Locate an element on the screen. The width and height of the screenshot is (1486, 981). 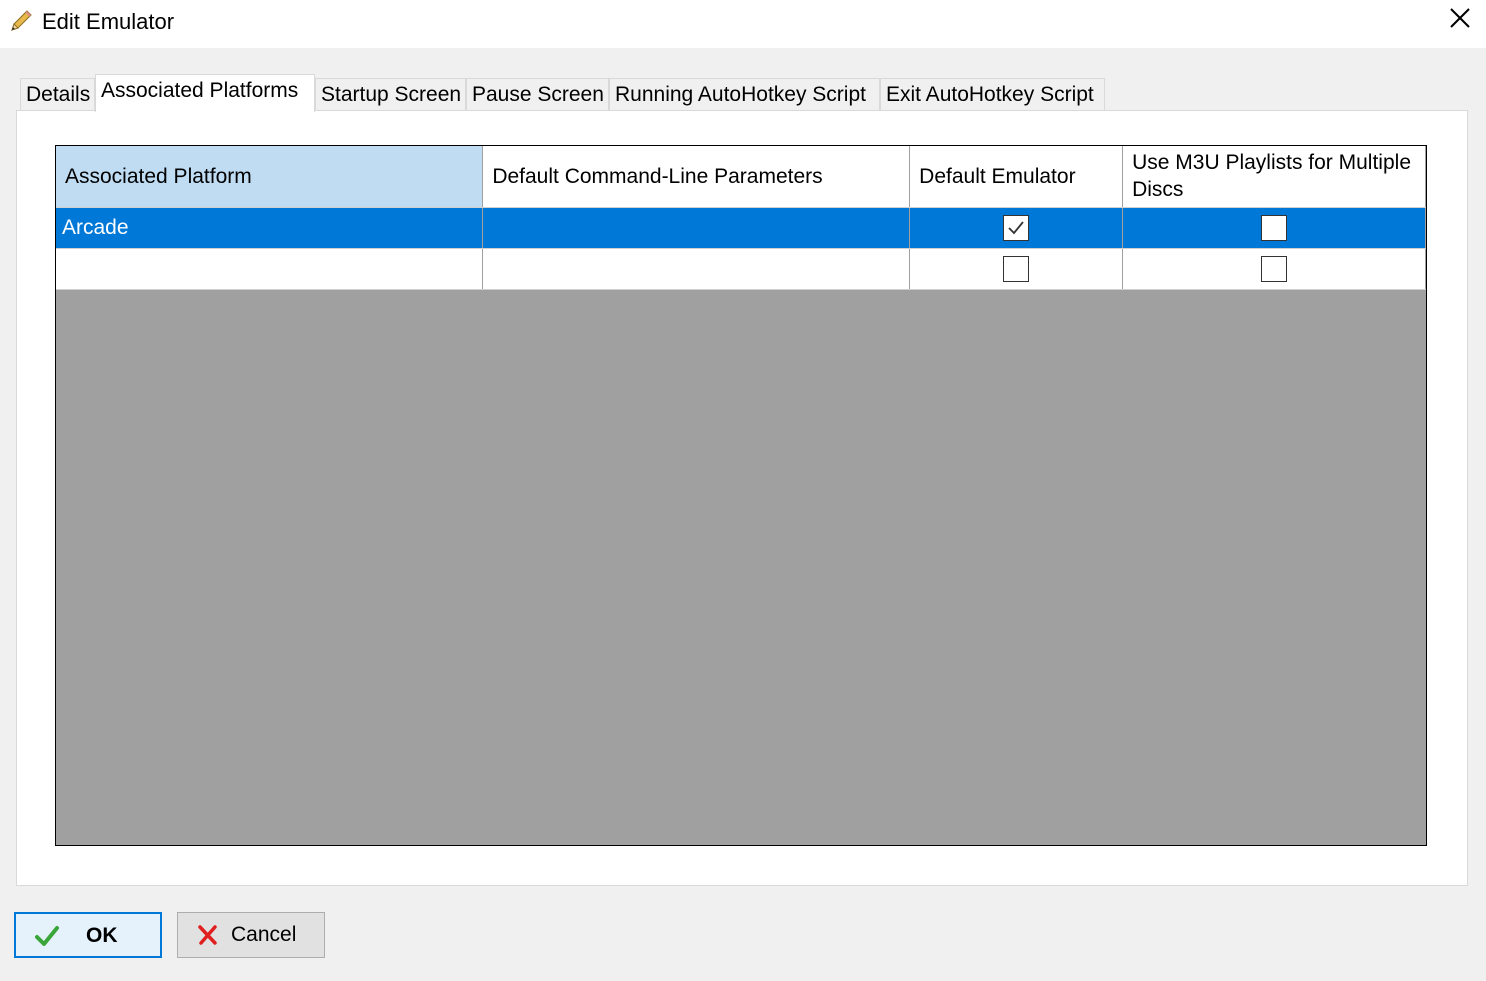
close-button is located at coordinates (1460, 20).